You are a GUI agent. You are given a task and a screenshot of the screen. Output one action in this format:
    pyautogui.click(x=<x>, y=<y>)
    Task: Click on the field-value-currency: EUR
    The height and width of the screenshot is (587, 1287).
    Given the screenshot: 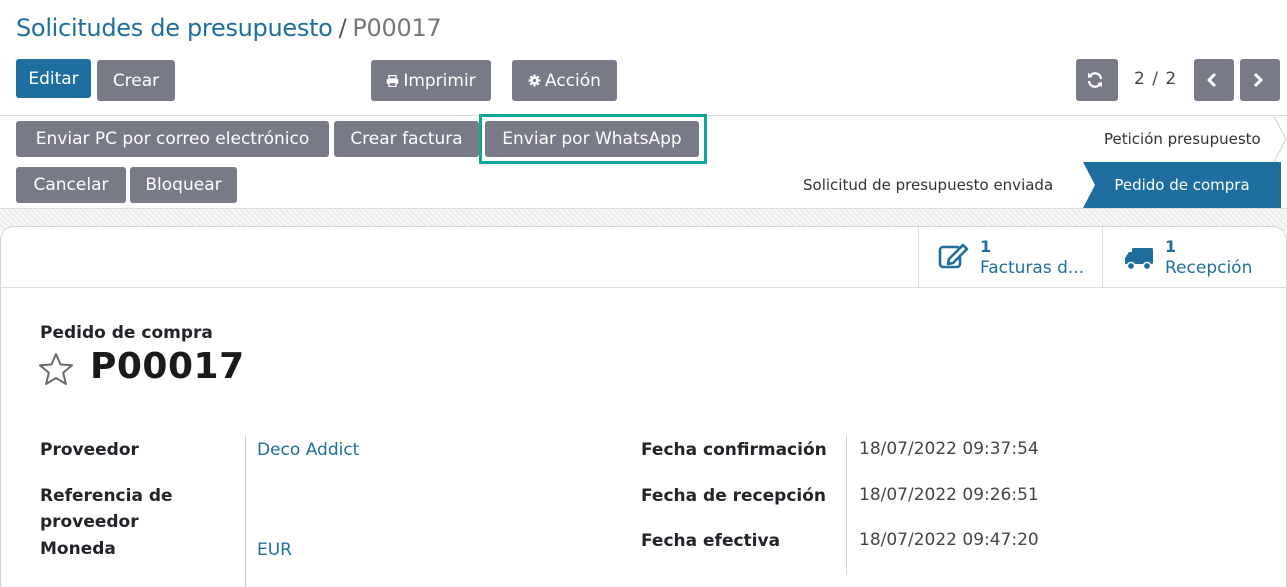 What is the action you would take?
    pyautogui.click(x=274, y=550)
    